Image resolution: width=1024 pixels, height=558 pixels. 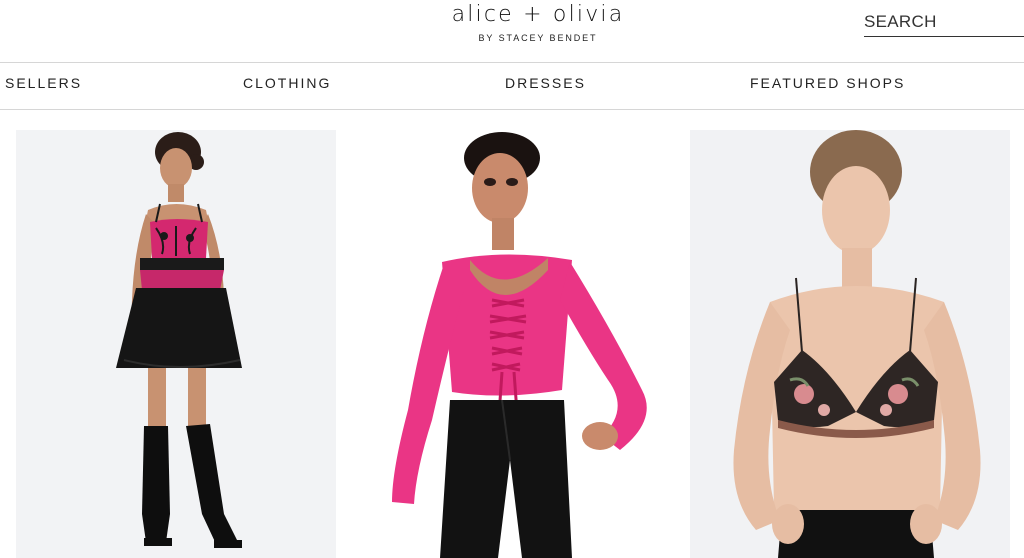 What do you see at coordinates (287, 83) in the screenshot?
I see `nav-item-clothing: CLOTHING` at bounding box center [287, 83].